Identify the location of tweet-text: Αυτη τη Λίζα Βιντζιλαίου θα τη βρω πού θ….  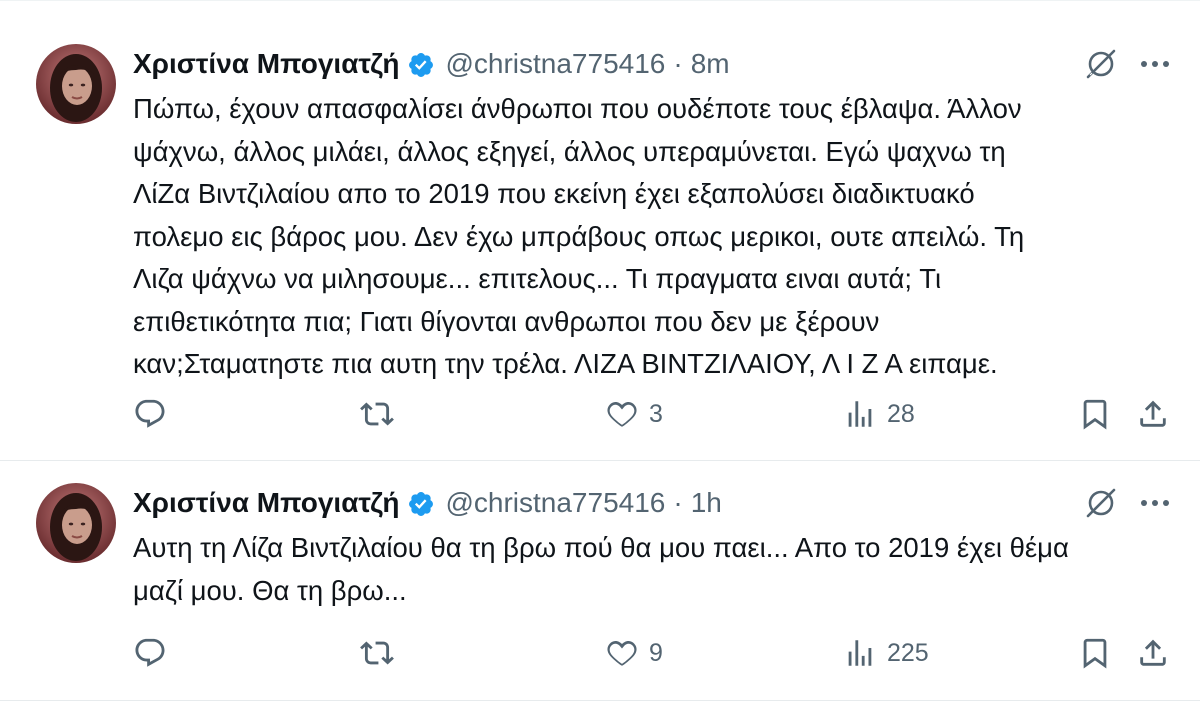
(601, 569).